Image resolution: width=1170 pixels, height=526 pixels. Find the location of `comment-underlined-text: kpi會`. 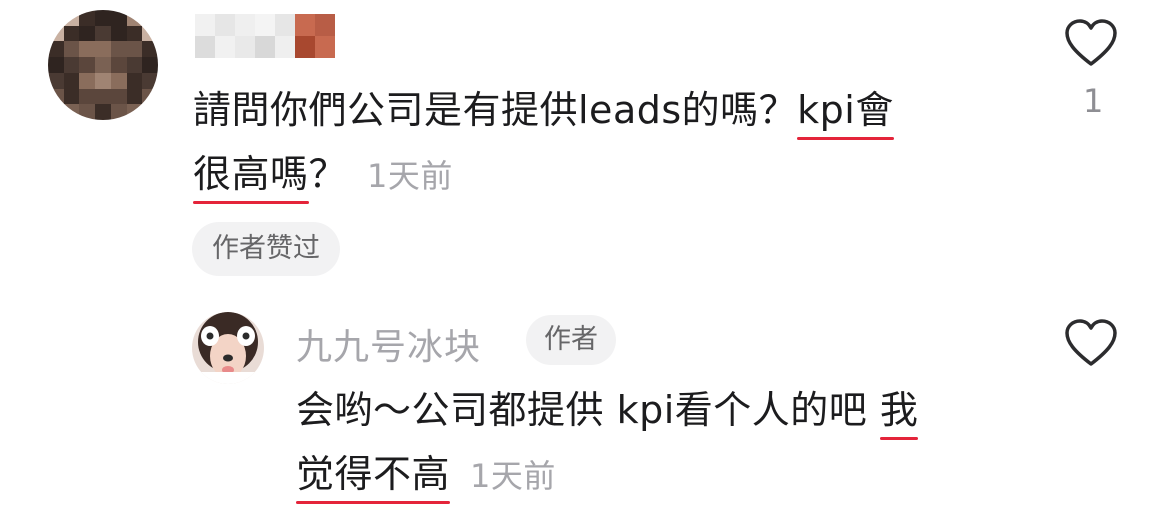

comment-underlined-text: kpi會 is located at coordinates (845, 110).